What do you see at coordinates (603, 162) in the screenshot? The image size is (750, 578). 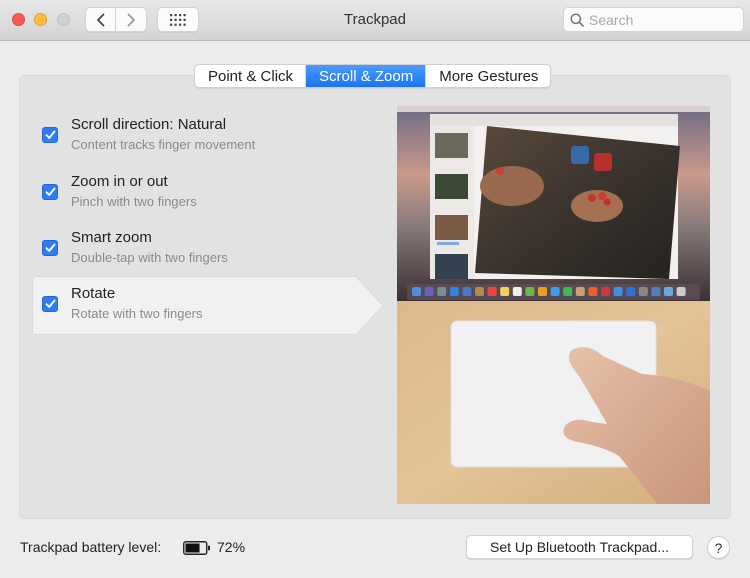 I see `red-mug` at bounding box center [603, 162].